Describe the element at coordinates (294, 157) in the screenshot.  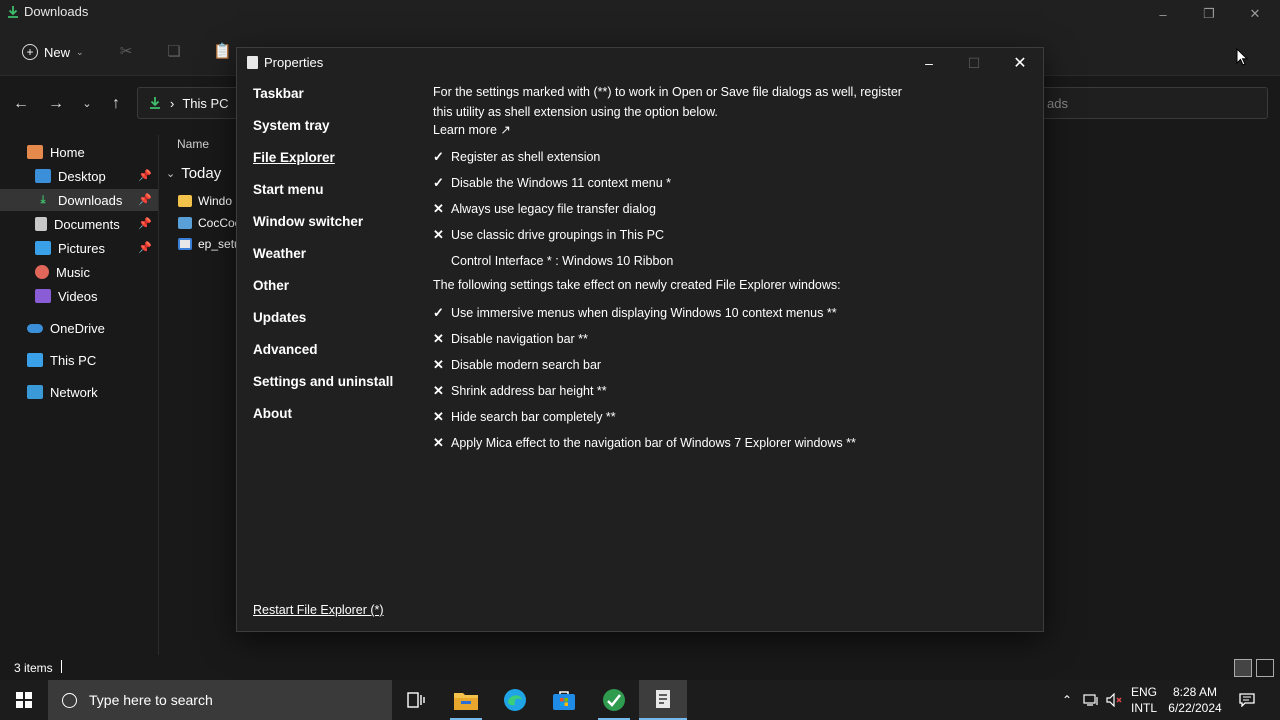
I see `nav-file-explorer: File Explorer` at that location.